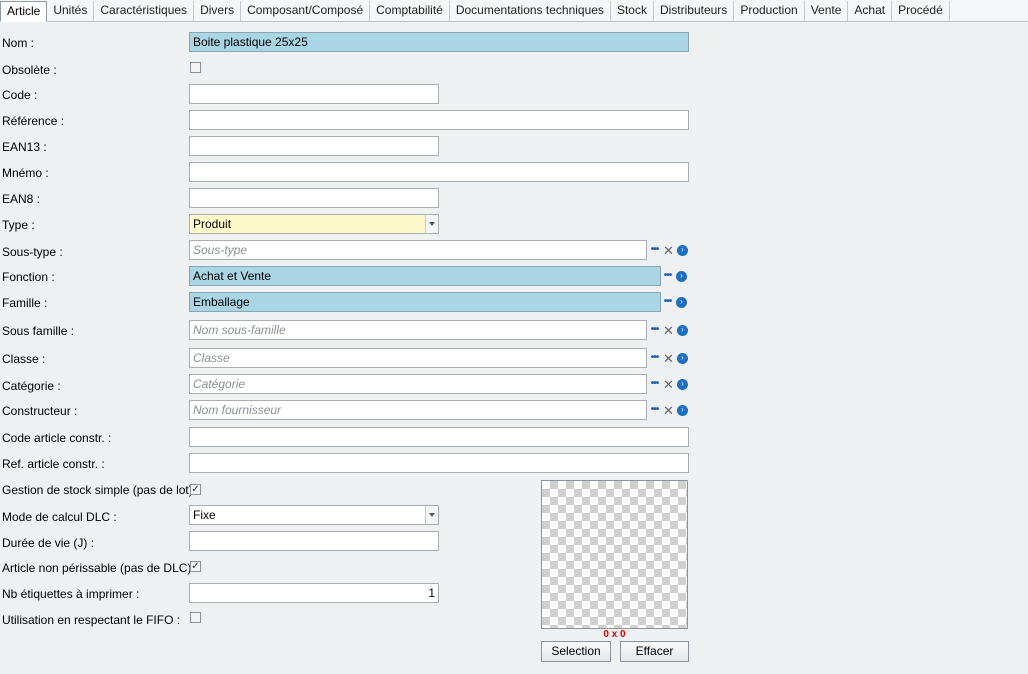 This screenshot has height=674, width=1028. What do you see at coordinates (769, 11) in the screenshot?
I see `tab-production: Production` at bounding box center [769, 11].